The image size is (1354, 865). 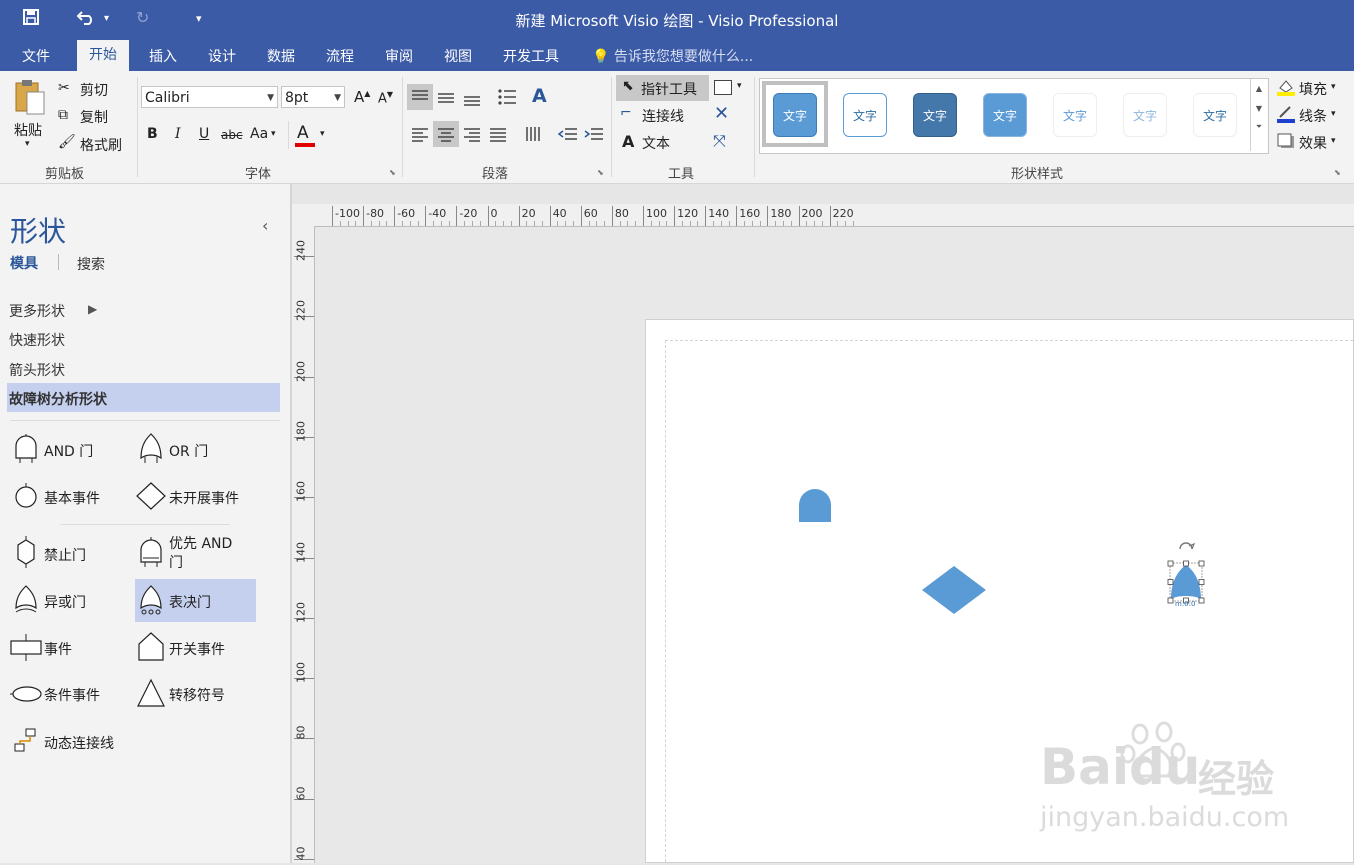 I want to click on tab-review: 审阅, so click(x=399, y=56).